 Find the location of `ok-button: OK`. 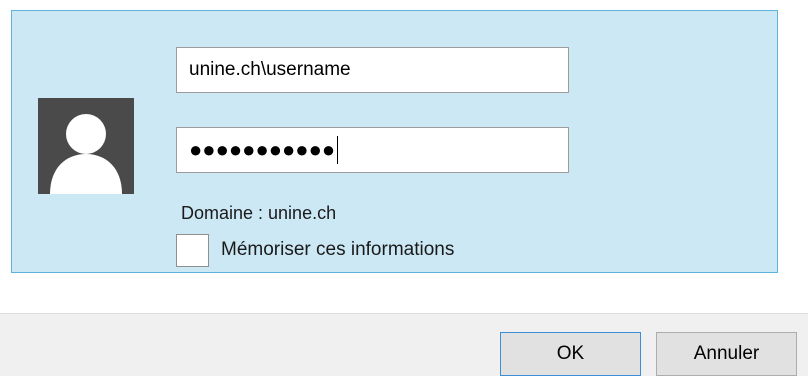

ok-button: OK is located at coordinates (570, 354).